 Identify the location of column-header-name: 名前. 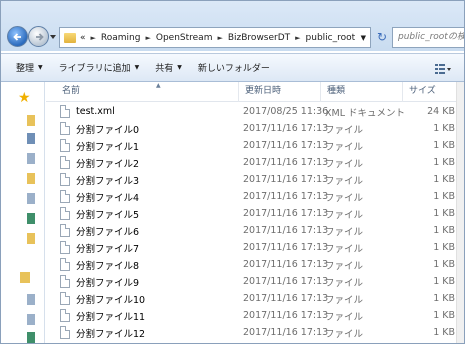
(147, 92).